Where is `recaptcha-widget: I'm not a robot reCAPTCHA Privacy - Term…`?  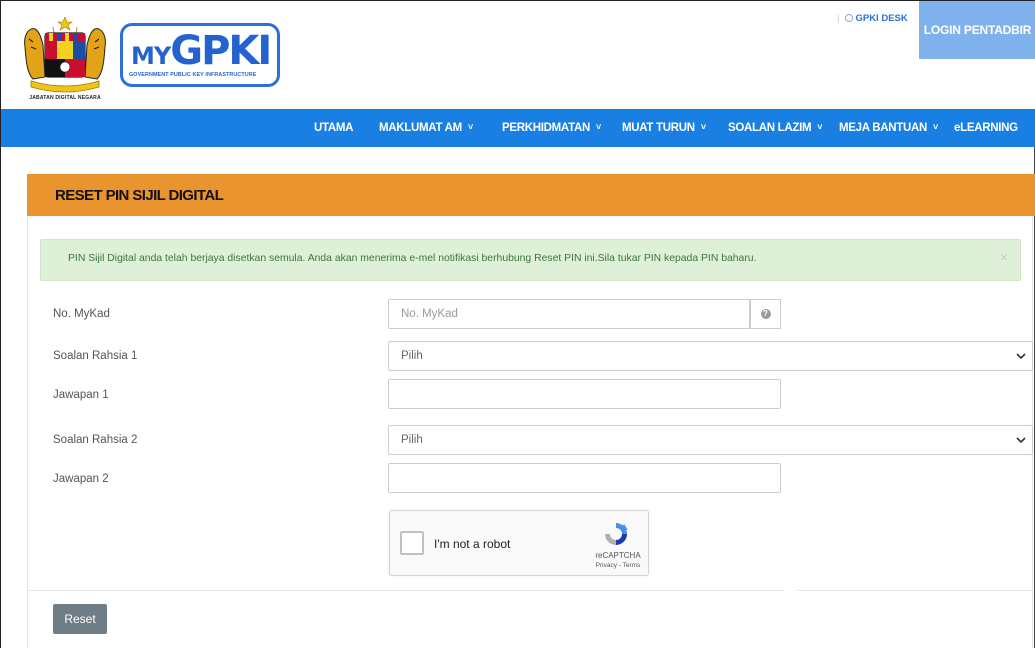
recaptcha-widget: I'm not a robot reCAPTCHA Privacy - Term… is located at coordinates (519, 543).